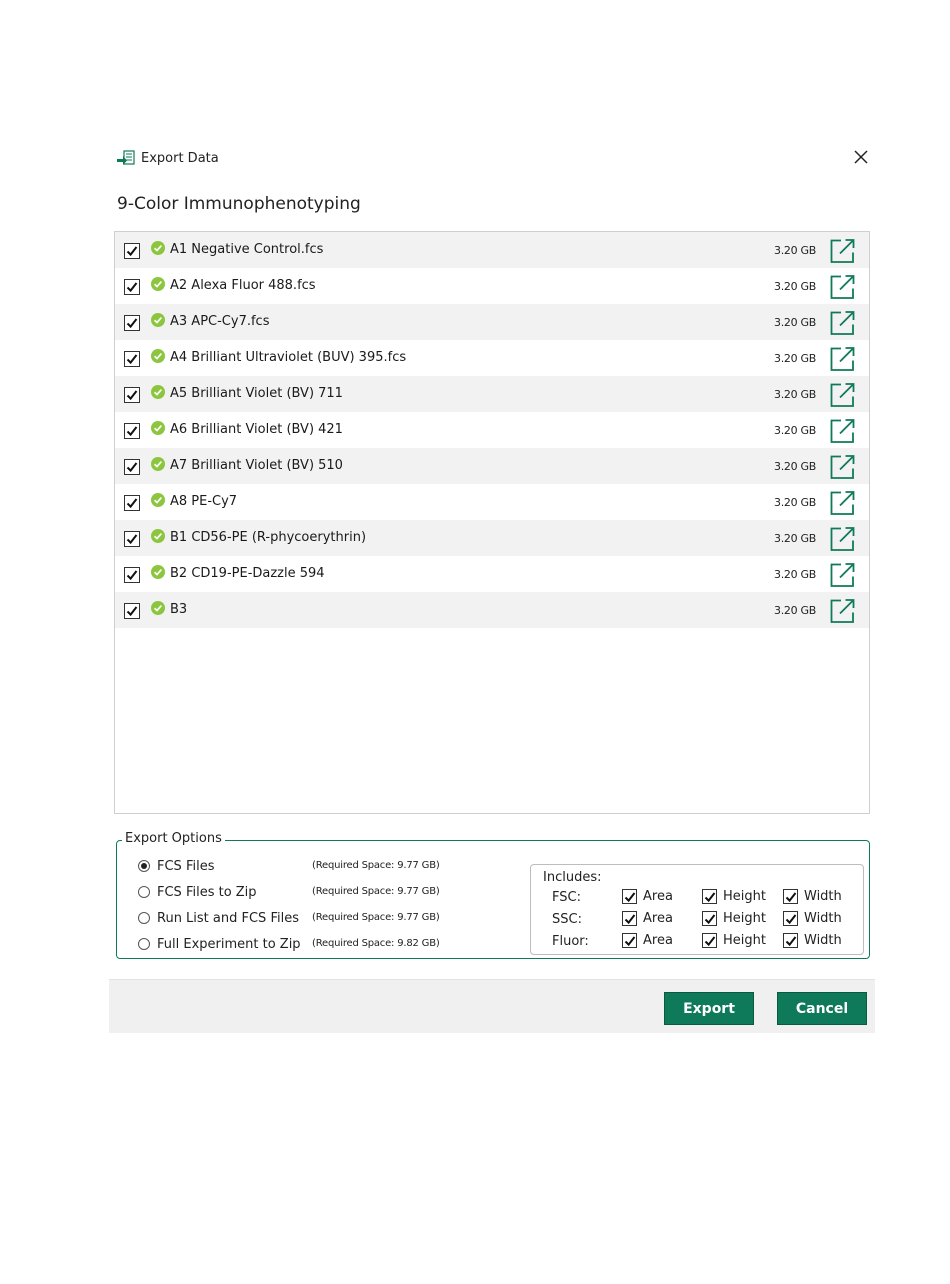  I want to click on file-name: B1 CD56-PE (R-phycoerythrin), so click(268, 537).